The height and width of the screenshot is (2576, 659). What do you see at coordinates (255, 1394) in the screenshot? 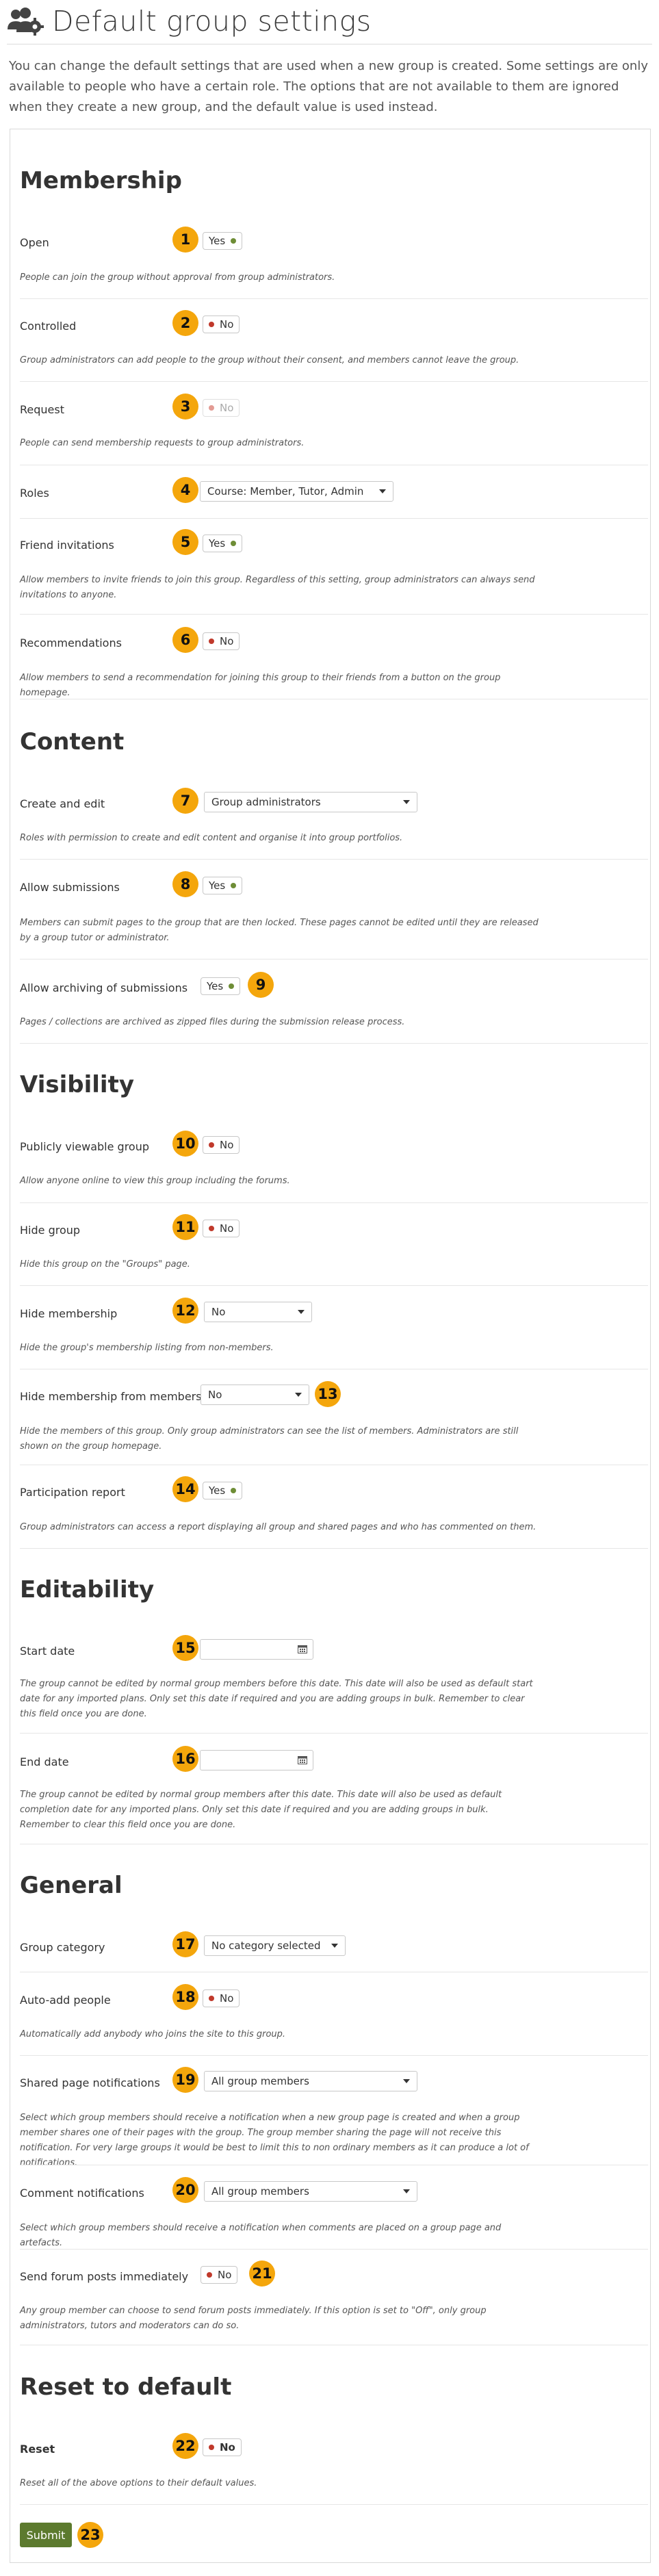
I see `hide-membership-members-select: No` at bounding box center [255, 1394].